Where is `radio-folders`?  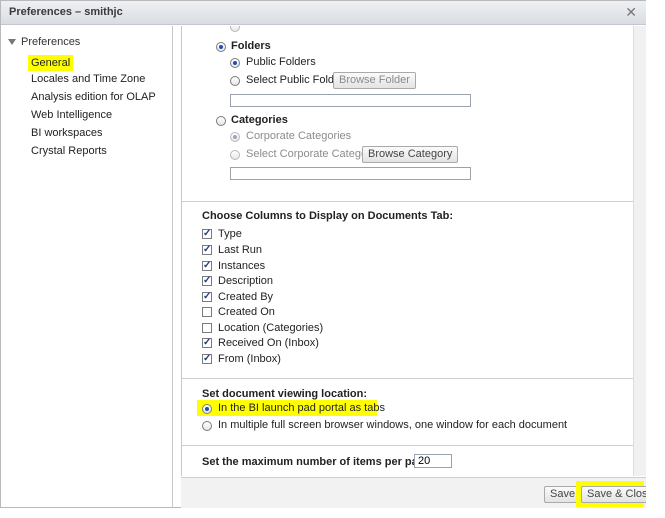 radio-folders is located at coordinates (221, 47).